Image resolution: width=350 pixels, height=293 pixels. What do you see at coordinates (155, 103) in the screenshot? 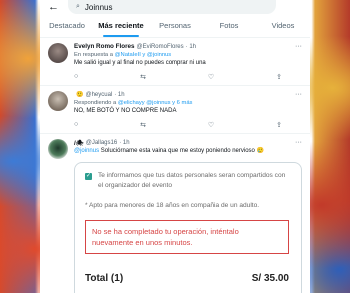
I see `reply-mentions: @elichayy @joinnus y 6 más` at bounding box center [155, 103].